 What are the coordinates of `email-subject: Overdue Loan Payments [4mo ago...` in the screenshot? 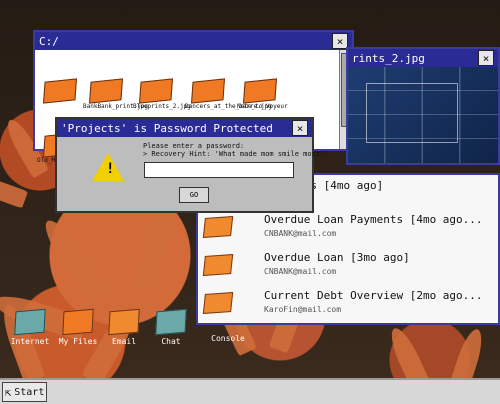 It's located at (373, 219).